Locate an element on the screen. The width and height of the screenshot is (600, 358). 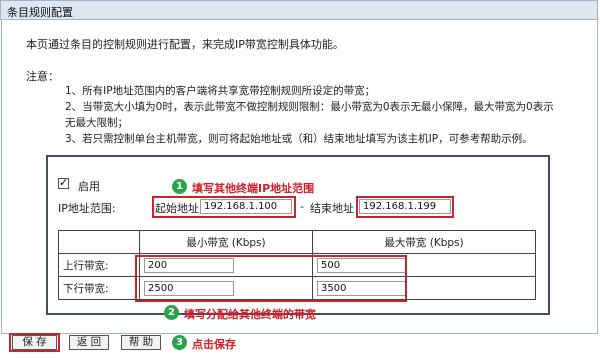
save-button: 保 存 is located at coordinates (34, 342).